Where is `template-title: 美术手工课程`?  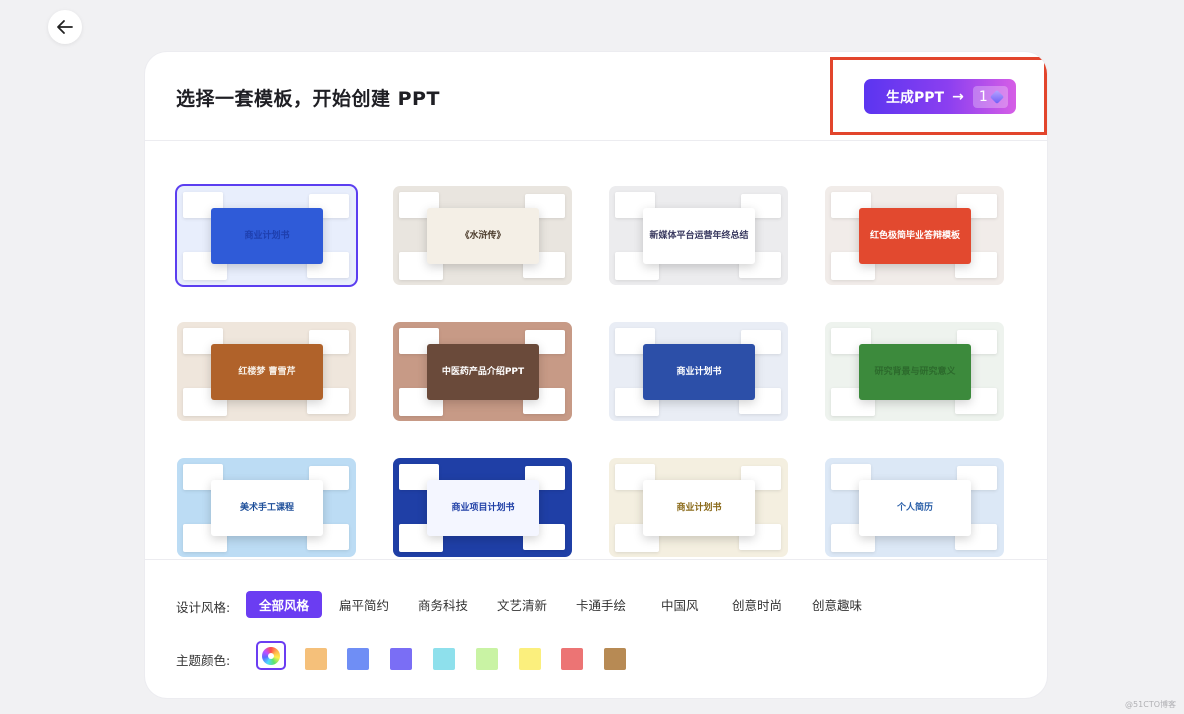
template-title: 美术手工课程 is located at coordinates (266, 507).